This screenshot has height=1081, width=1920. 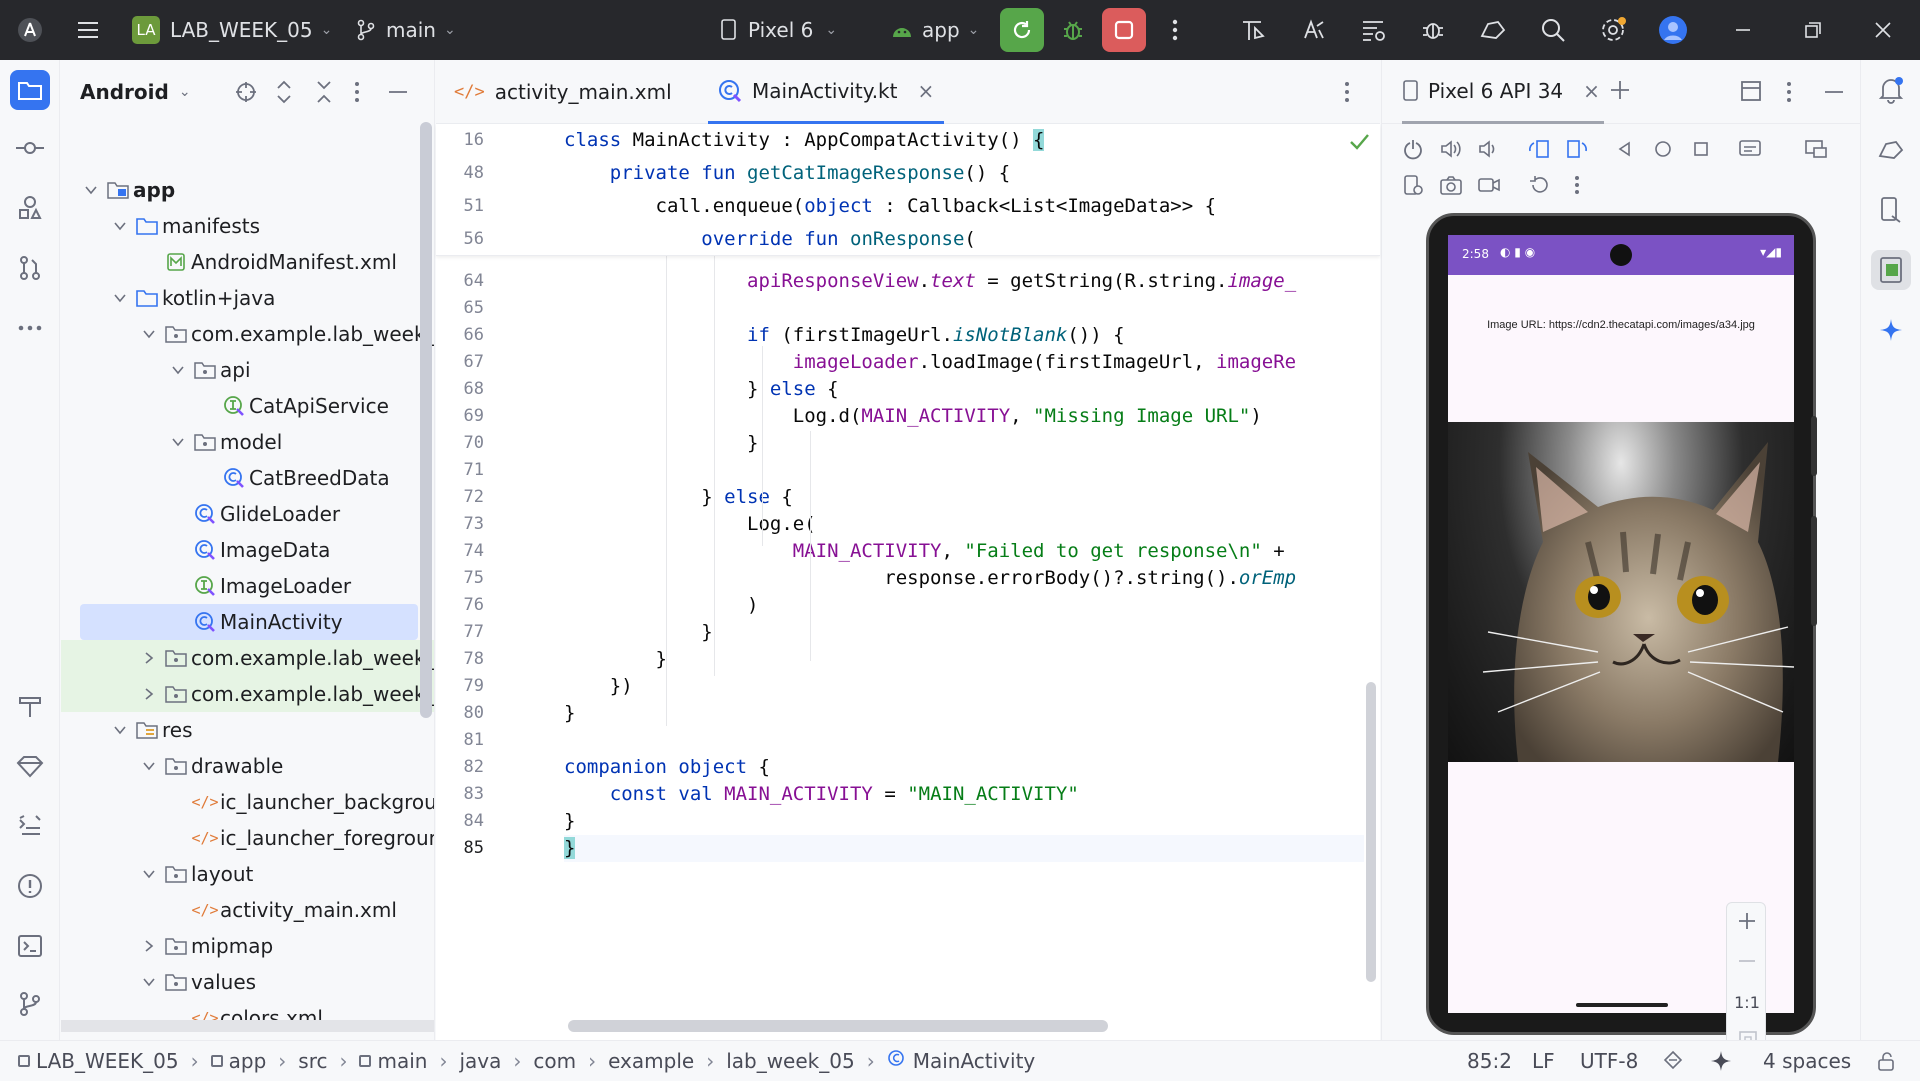 What do you see at coordinates (1073, 30) in the screenshot?
I see `debug-button` at bounding box center [1073, 30].